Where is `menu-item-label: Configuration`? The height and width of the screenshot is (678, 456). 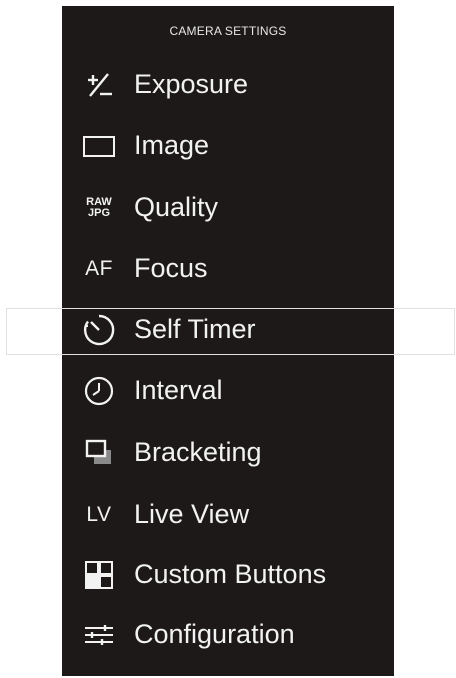 menu-item-label: Configuration is located at coordinates (214, 634).